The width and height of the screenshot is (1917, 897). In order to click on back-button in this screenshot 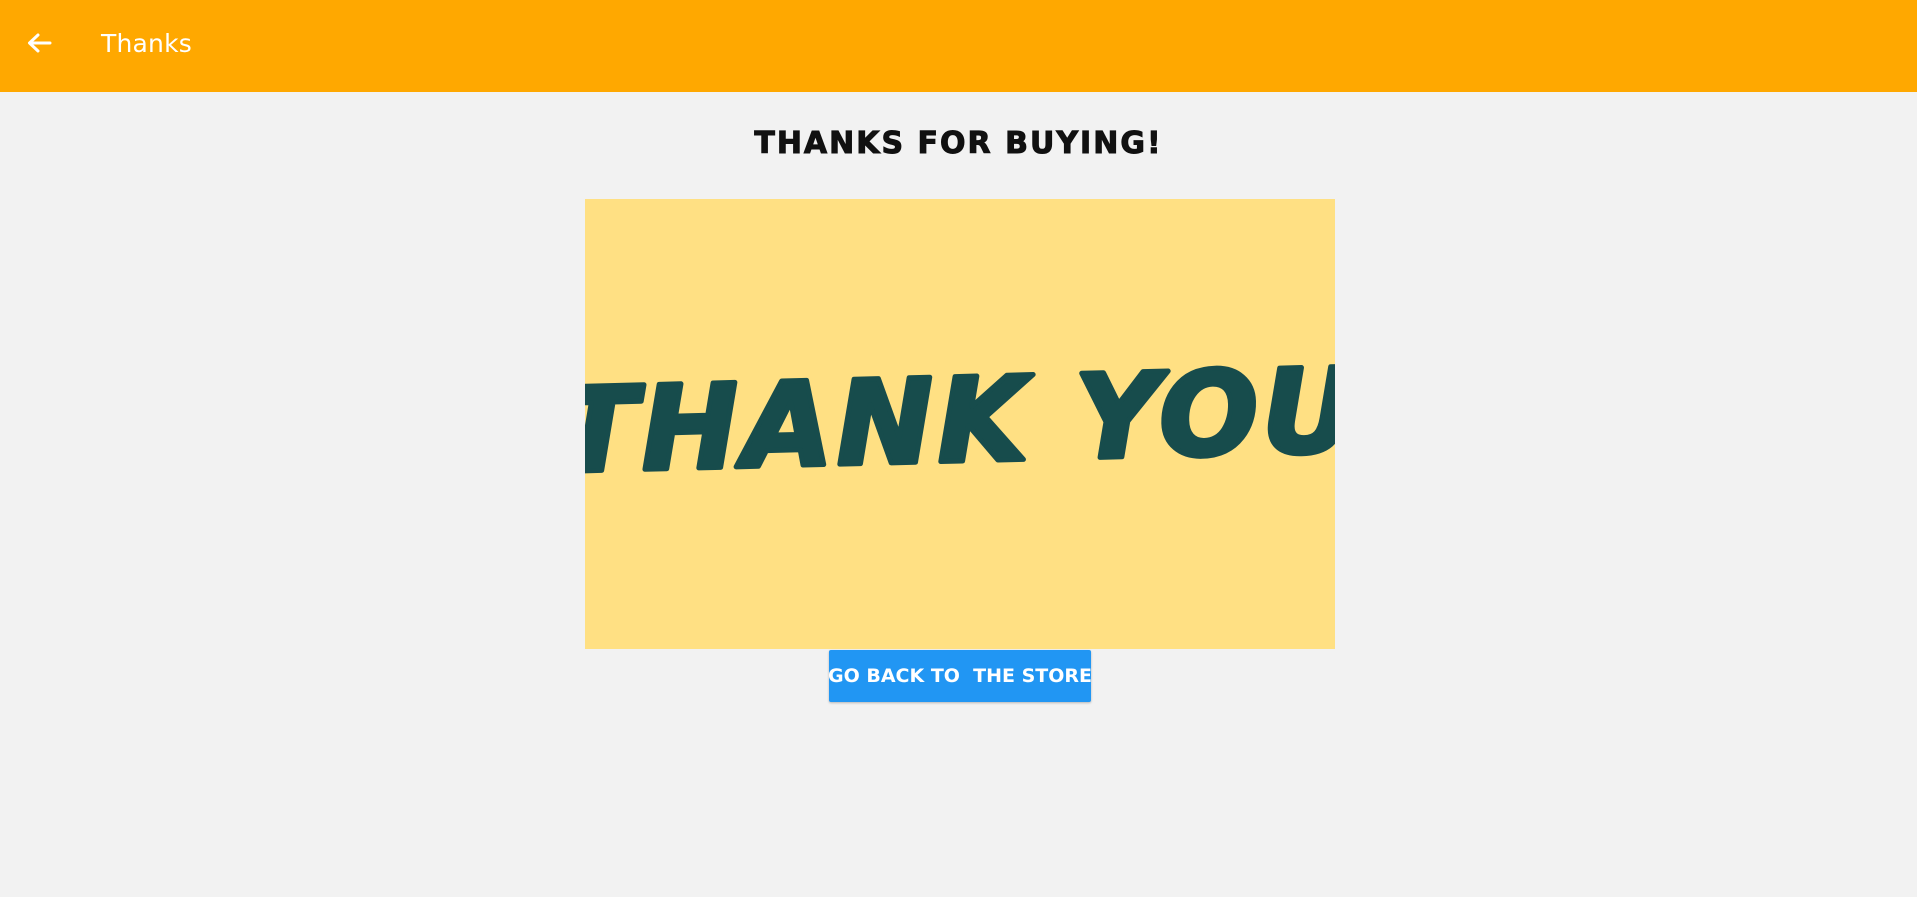, I will do `click(39, 45)`.